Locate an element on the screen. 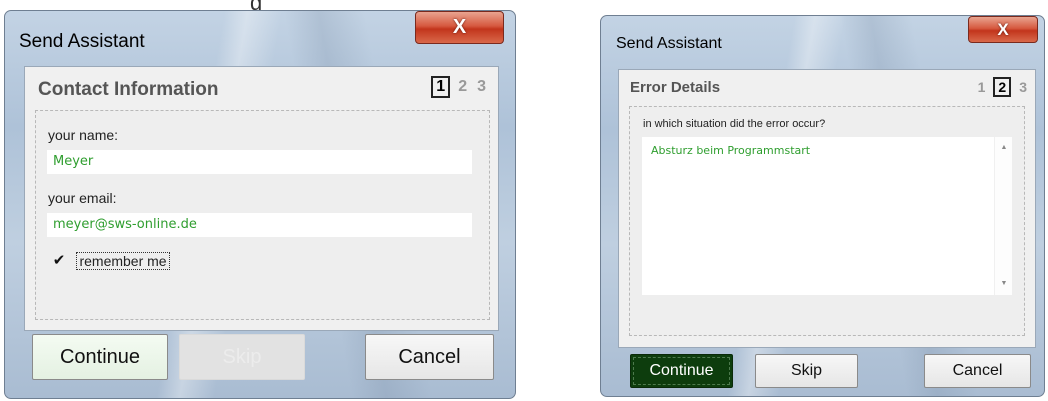 Image resolution: width=1048 pixels, height=401 pixels. vertical-scrollbar: ▲ ▼ is located at coordinates (1003, 216).